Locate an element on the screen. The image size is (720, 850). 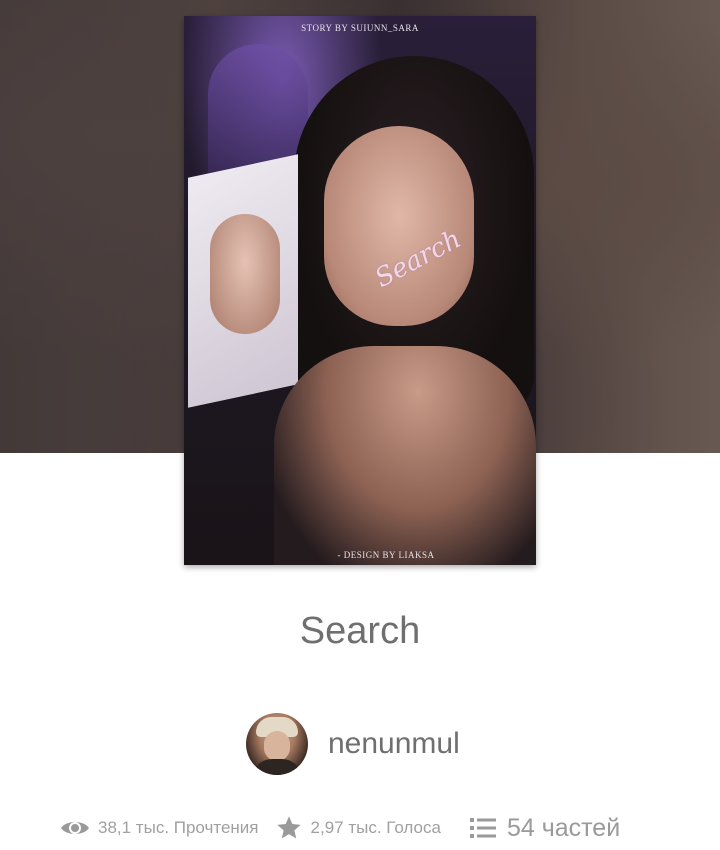
stat-reads: 38,1 тыс. Прочтения is located at coordinates (159, 828).